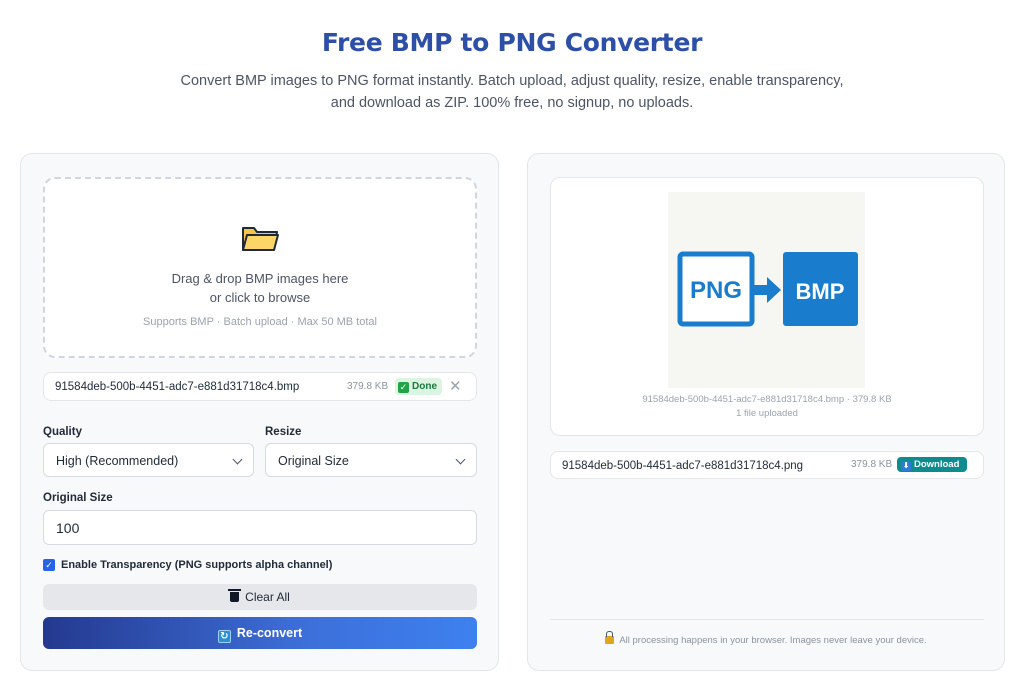  What do you see at coordinates (820, 291) in the screenshot?
I see `preview-bmp-text: BMP` at bounding box center [820, 291].